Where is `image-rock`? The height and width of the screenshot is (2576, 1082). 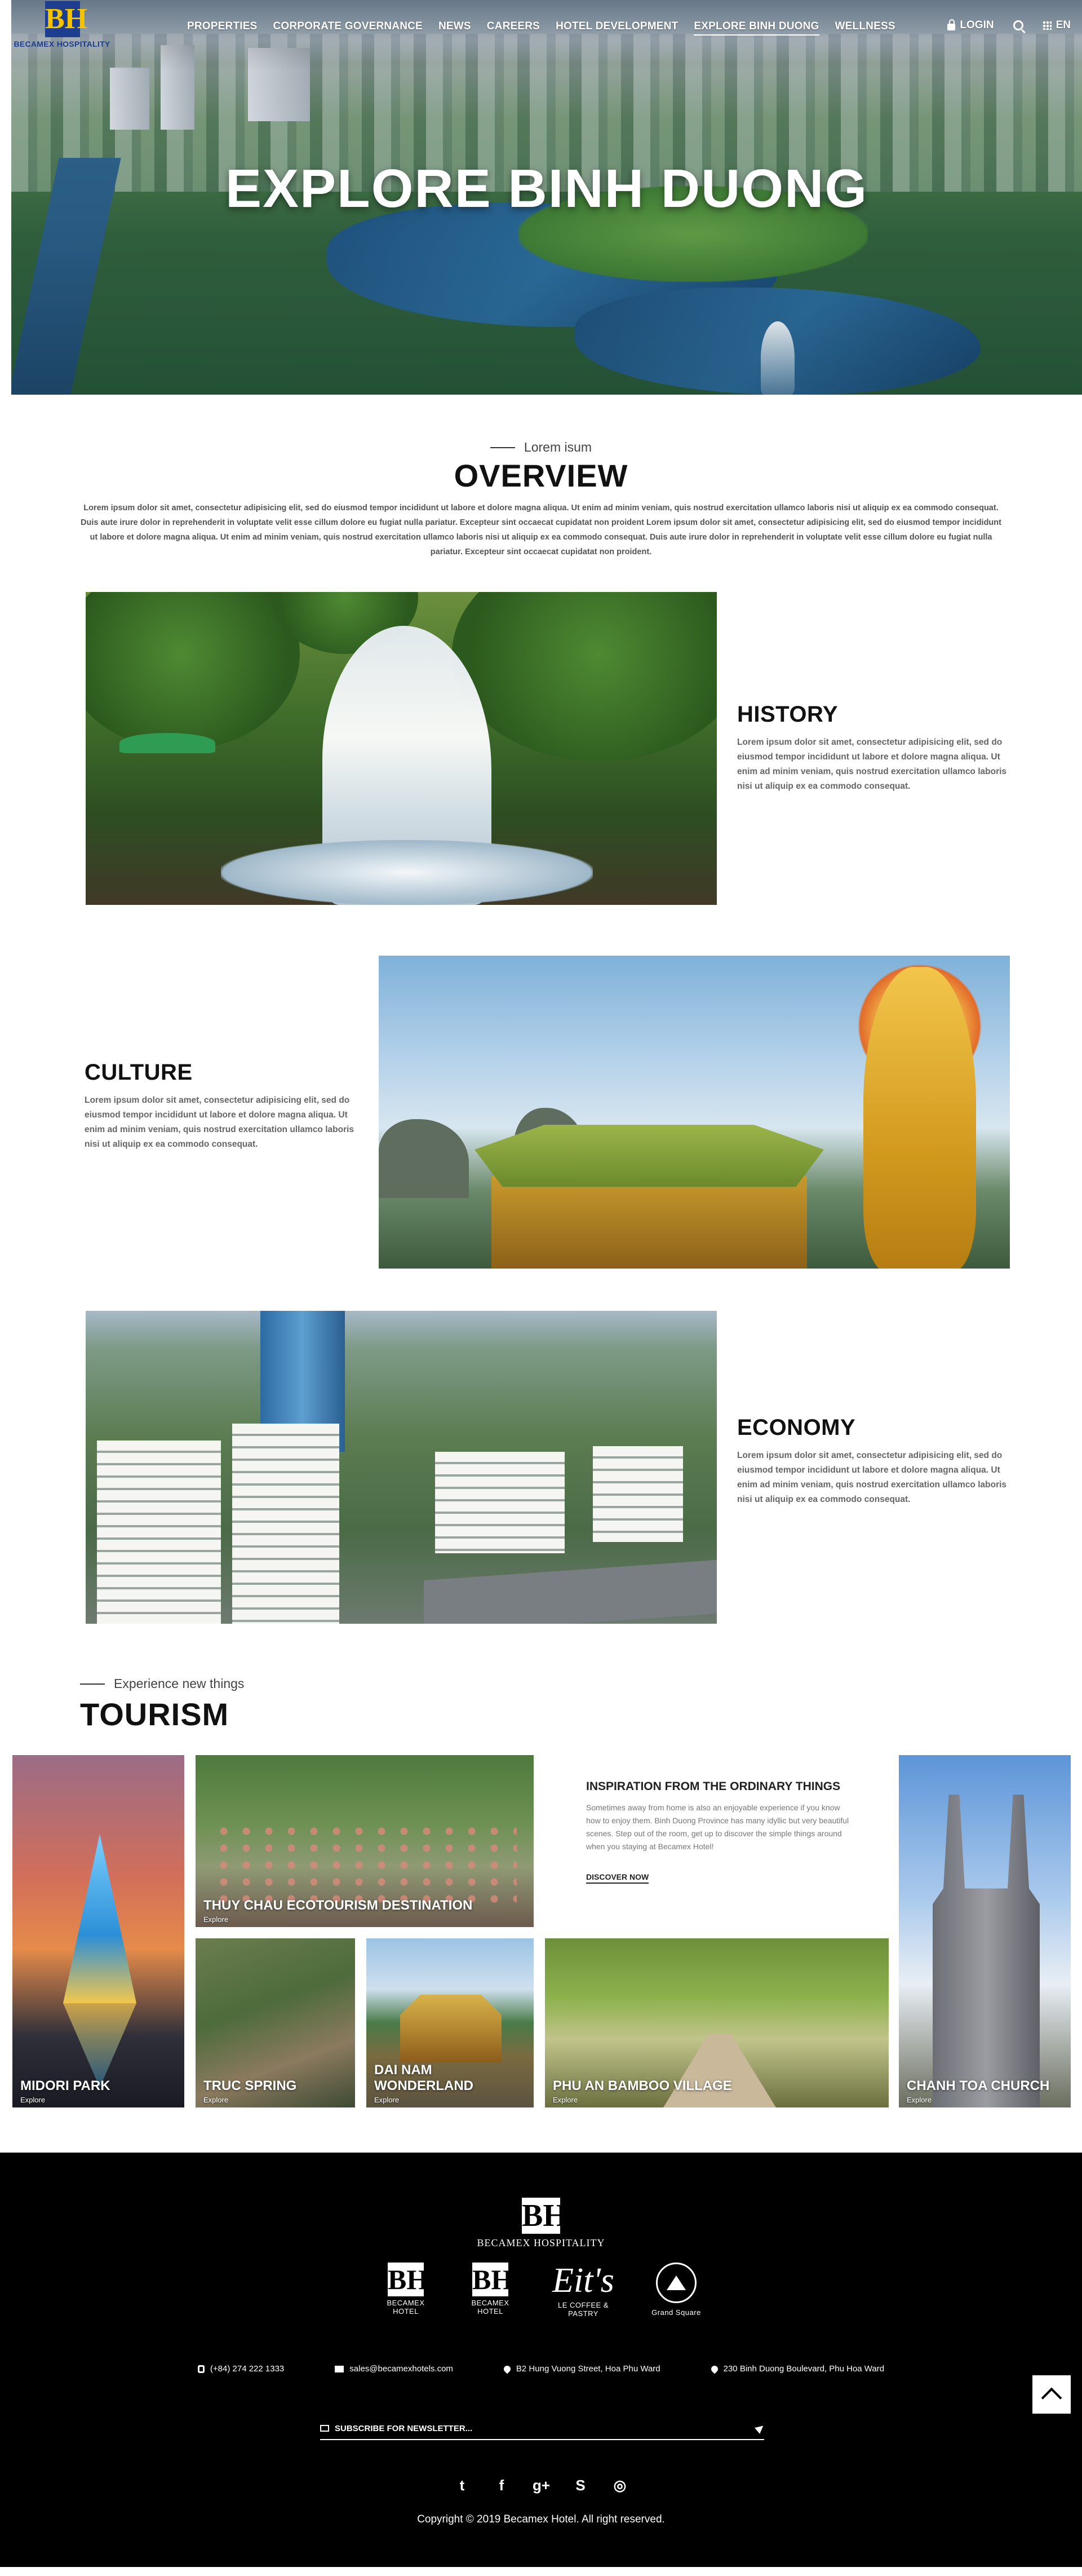 image-rock is located at coordinates (424, 1158).